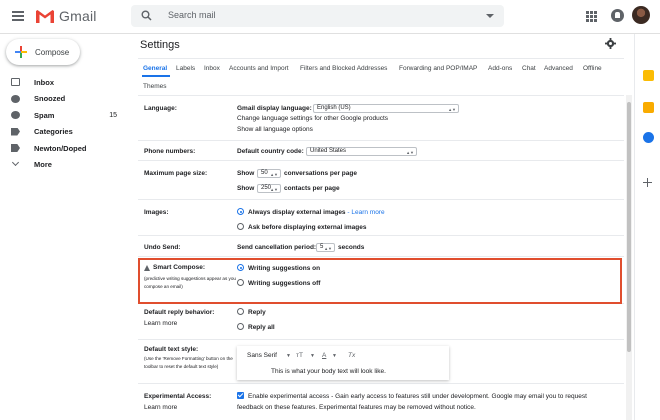 The width and height of the screenshot is (660, 420). Describe the element at coordinates (641, 15) in the screenshot. I see `avatar` at that location.